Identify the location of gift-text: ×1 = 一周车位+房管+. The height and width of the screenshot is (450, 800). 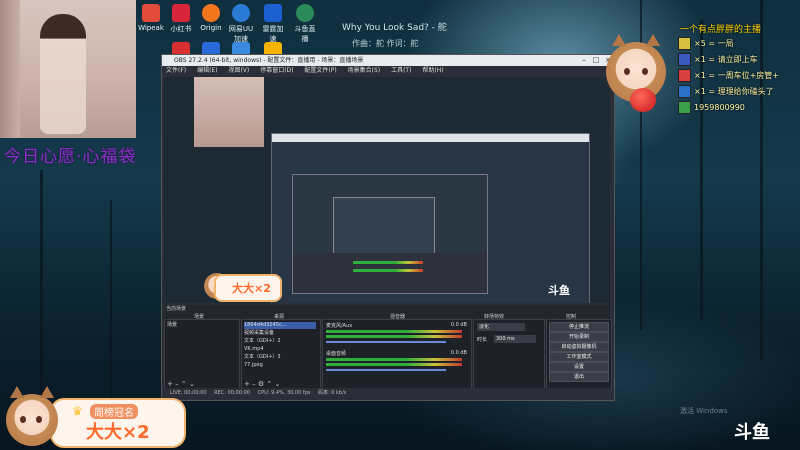
(736, 75).